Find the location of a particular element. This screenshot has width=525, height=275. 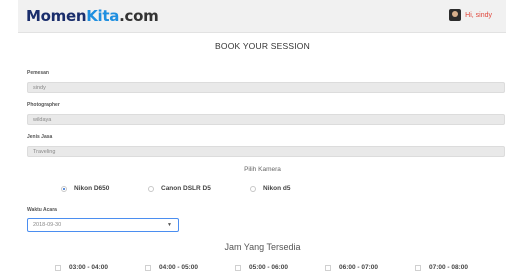

camera-option-nikon-d5: Nikon d5 is located at coordinates (270, 188).